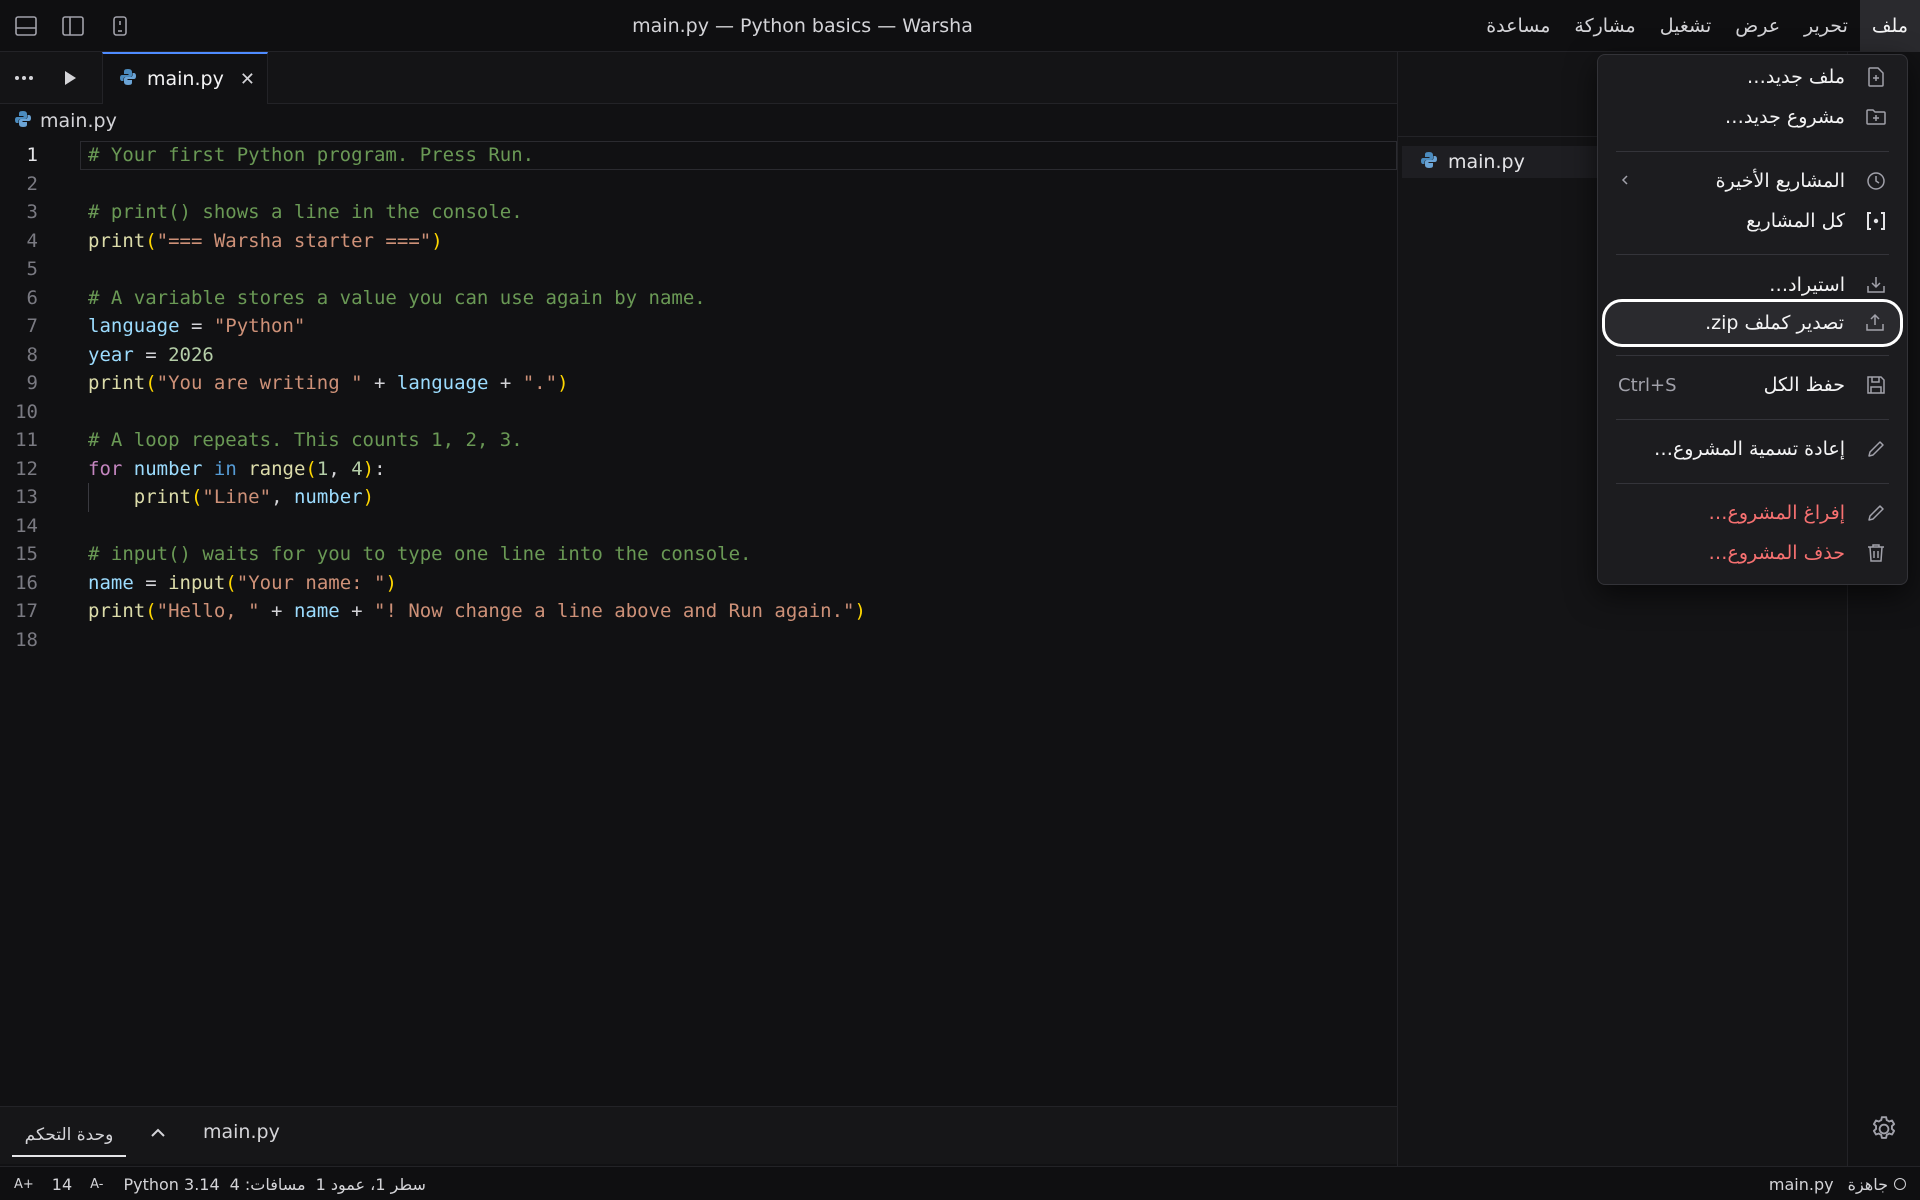  Describe the element at coordinates (1876, 385) in the screenshot. I see `save-icon` at that location.